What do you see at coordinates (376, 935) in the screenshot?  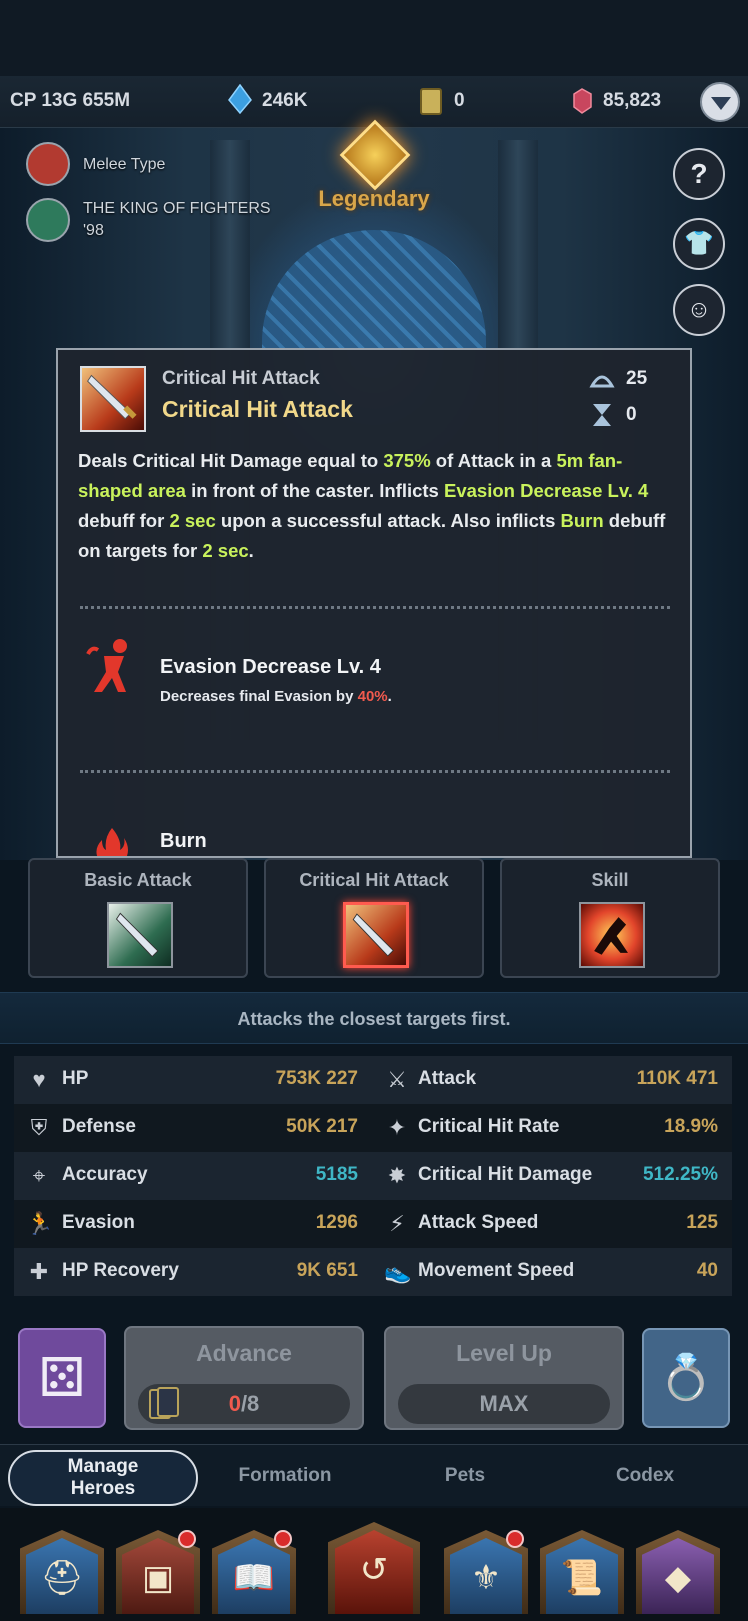 I see `critical-hit-attack-icon` at bounding box center [376, 935].